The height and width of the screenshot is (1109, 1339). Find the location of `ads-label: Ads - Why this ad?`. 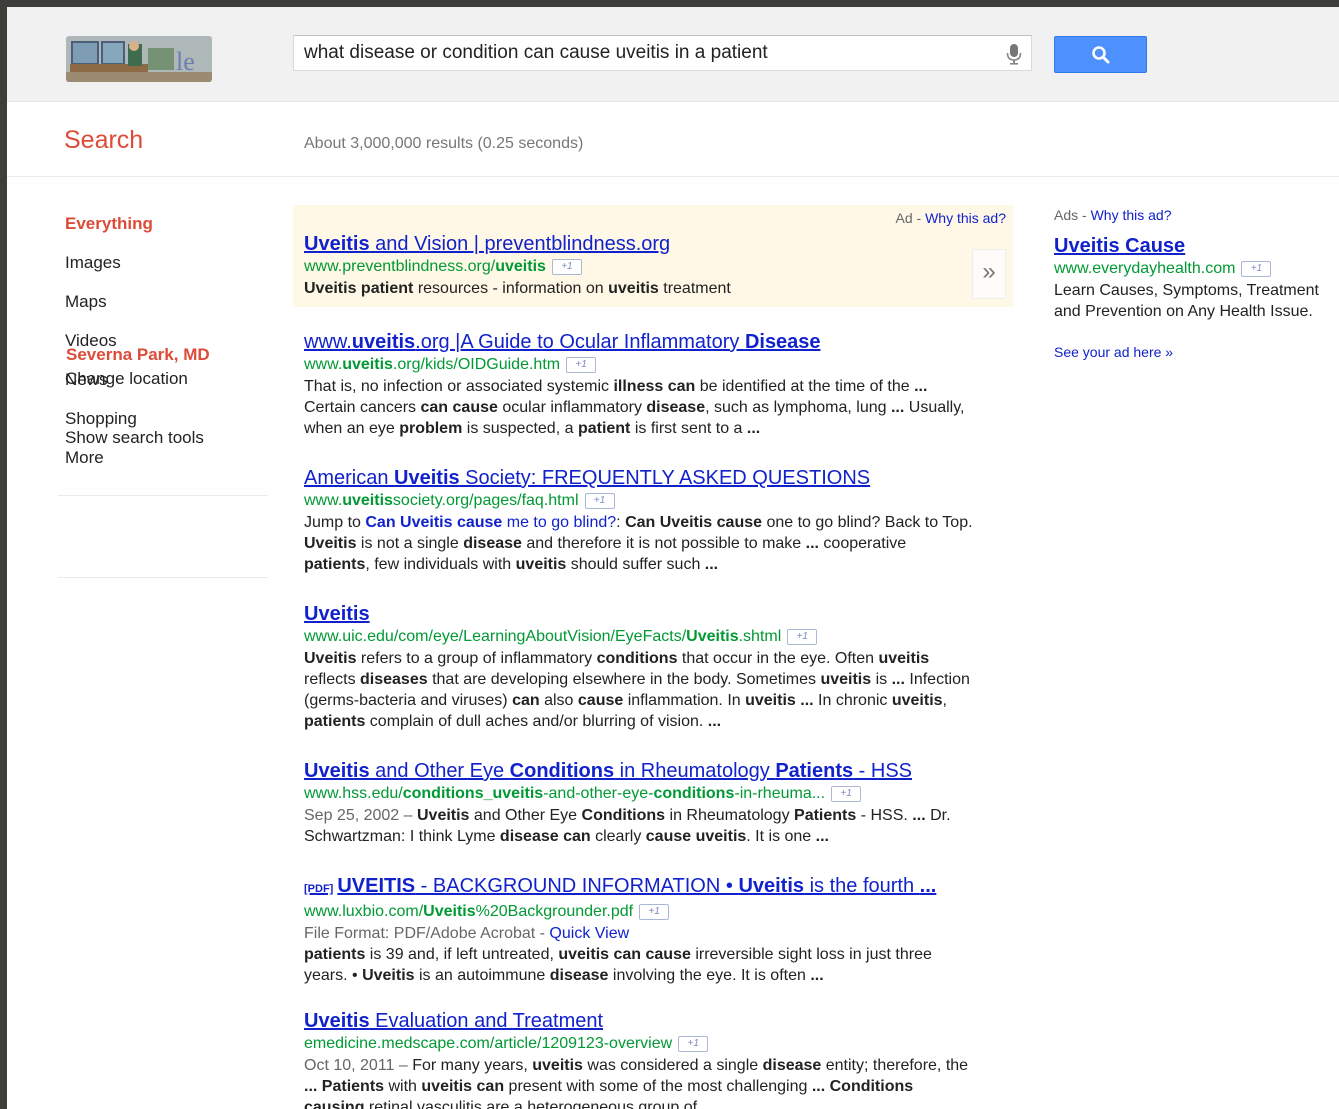

ads-label: Ads - Why this ad? is located at coordinates (1113, 215).